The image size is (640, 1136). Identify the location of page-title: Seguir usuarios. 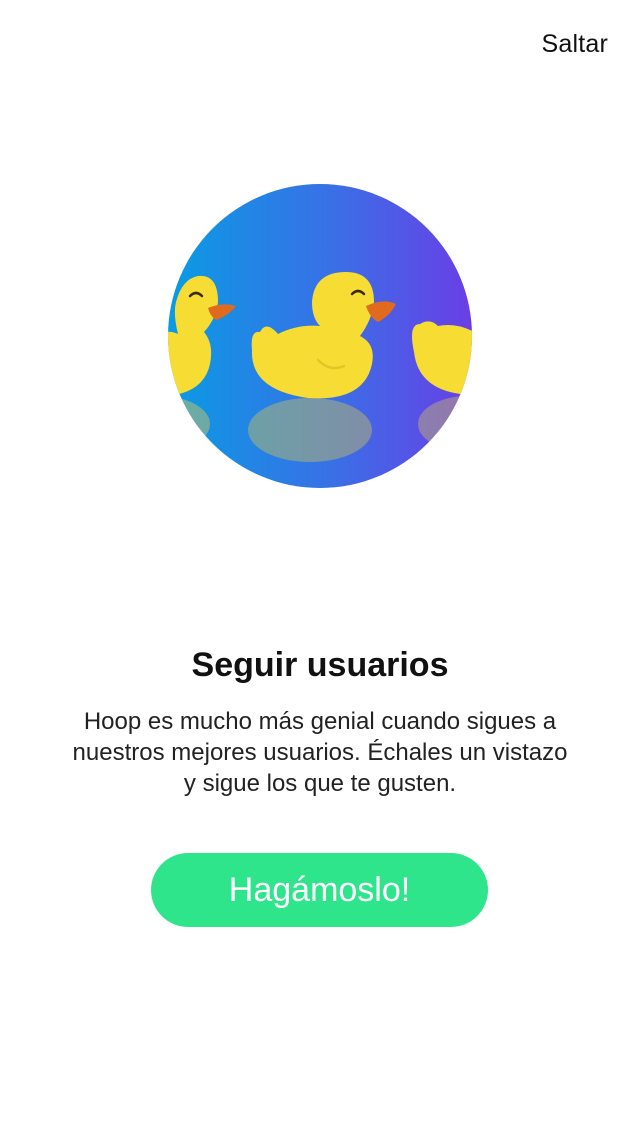
(320, 665).